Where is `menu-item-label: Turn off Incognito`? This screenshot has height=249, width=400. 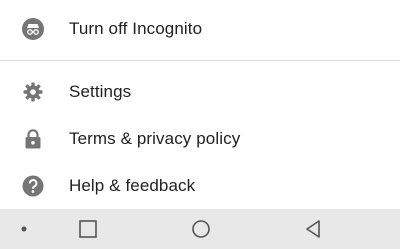
menu-item-label: Turn off Incognito is located at coordinates (136, 28).